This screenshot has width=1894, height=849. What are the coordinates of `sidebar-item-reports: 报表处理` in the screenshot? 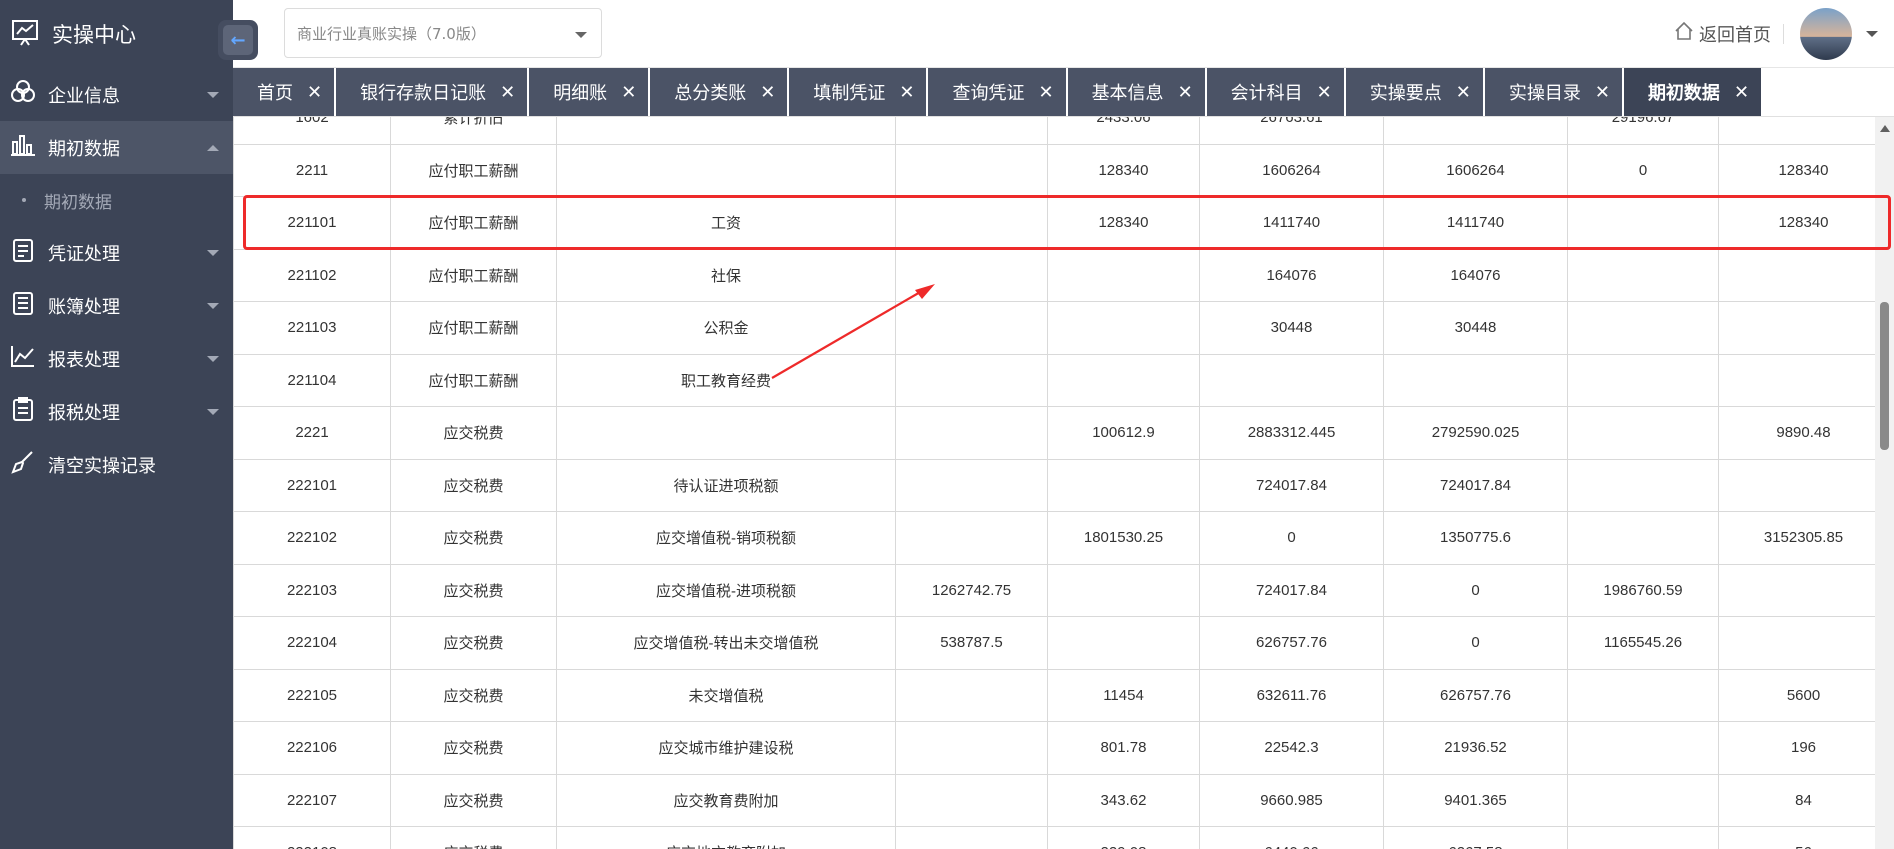 It's located at (116, 358).